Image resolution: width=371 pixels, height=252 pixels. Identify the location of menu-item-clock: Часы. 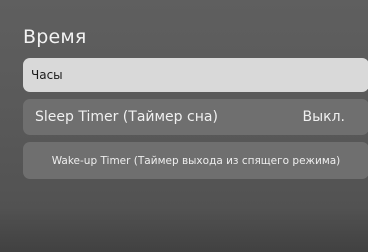
(195, 75).